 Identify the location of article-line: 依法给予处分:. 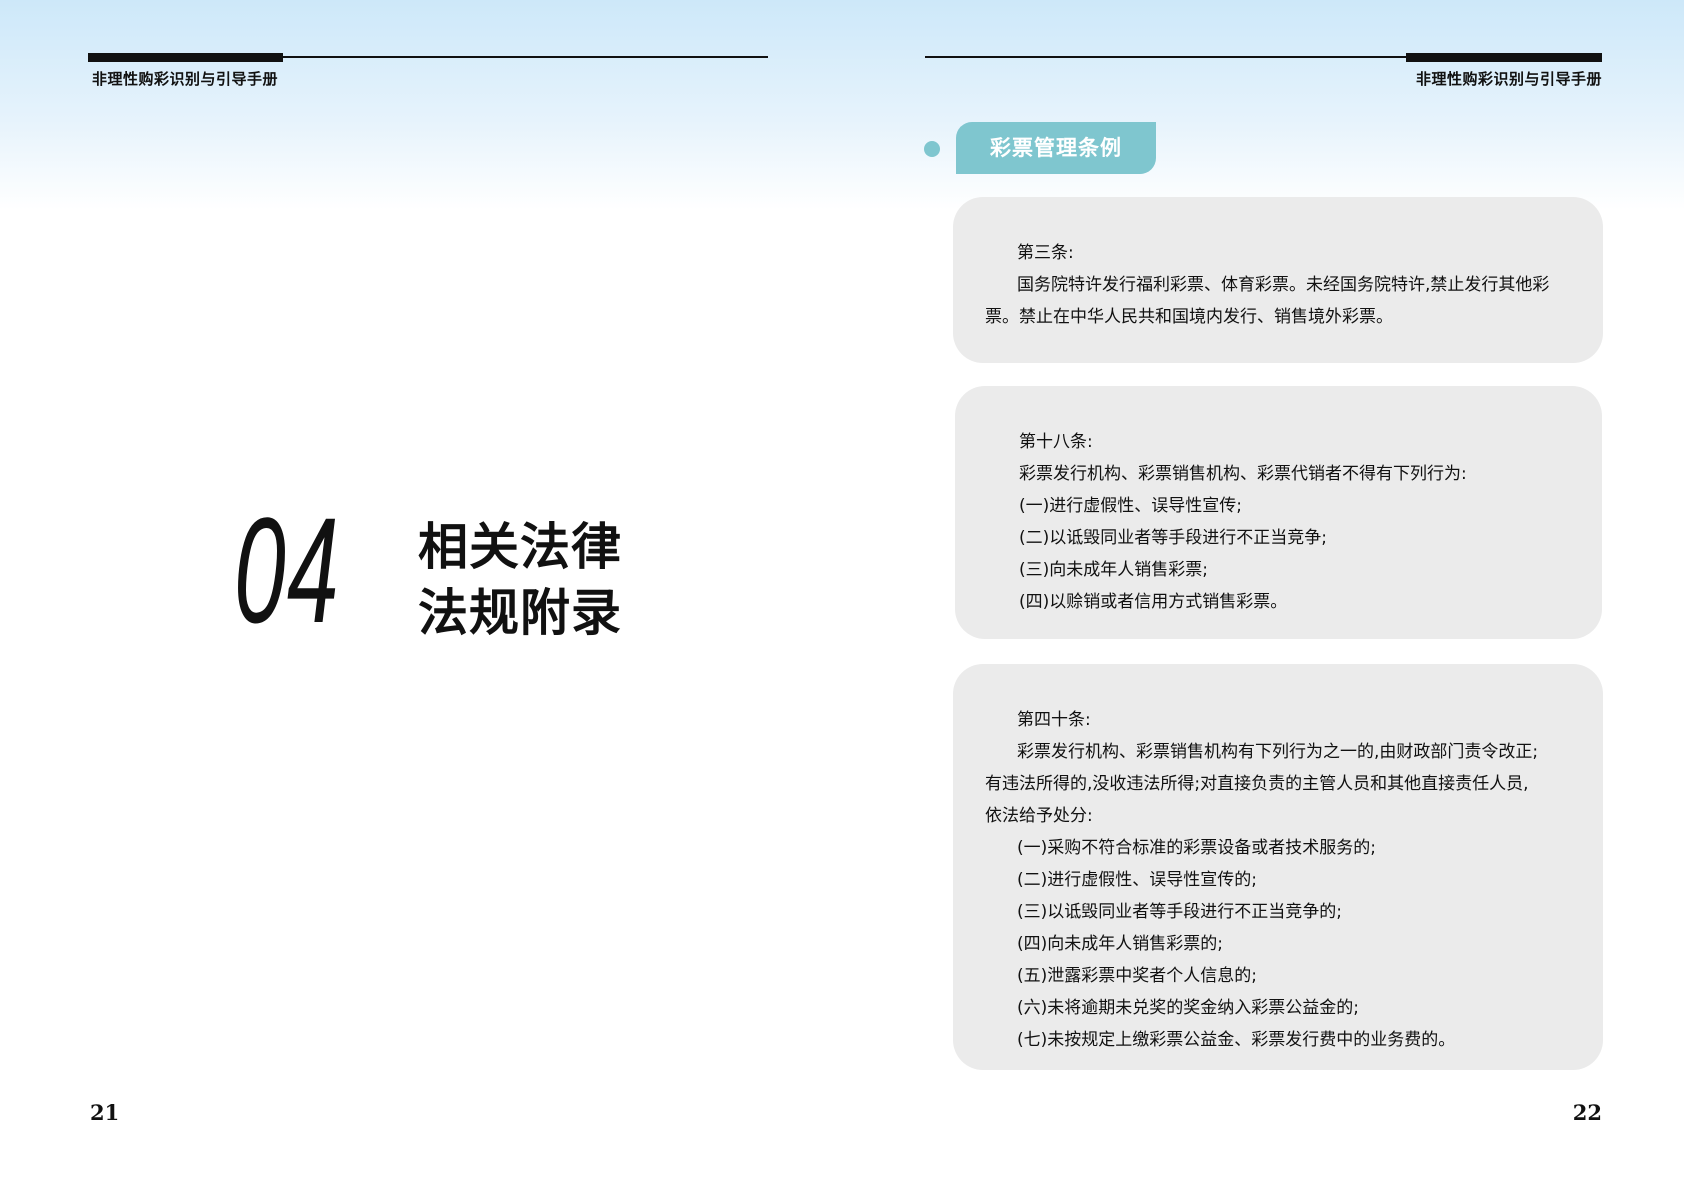
(1039, 816).